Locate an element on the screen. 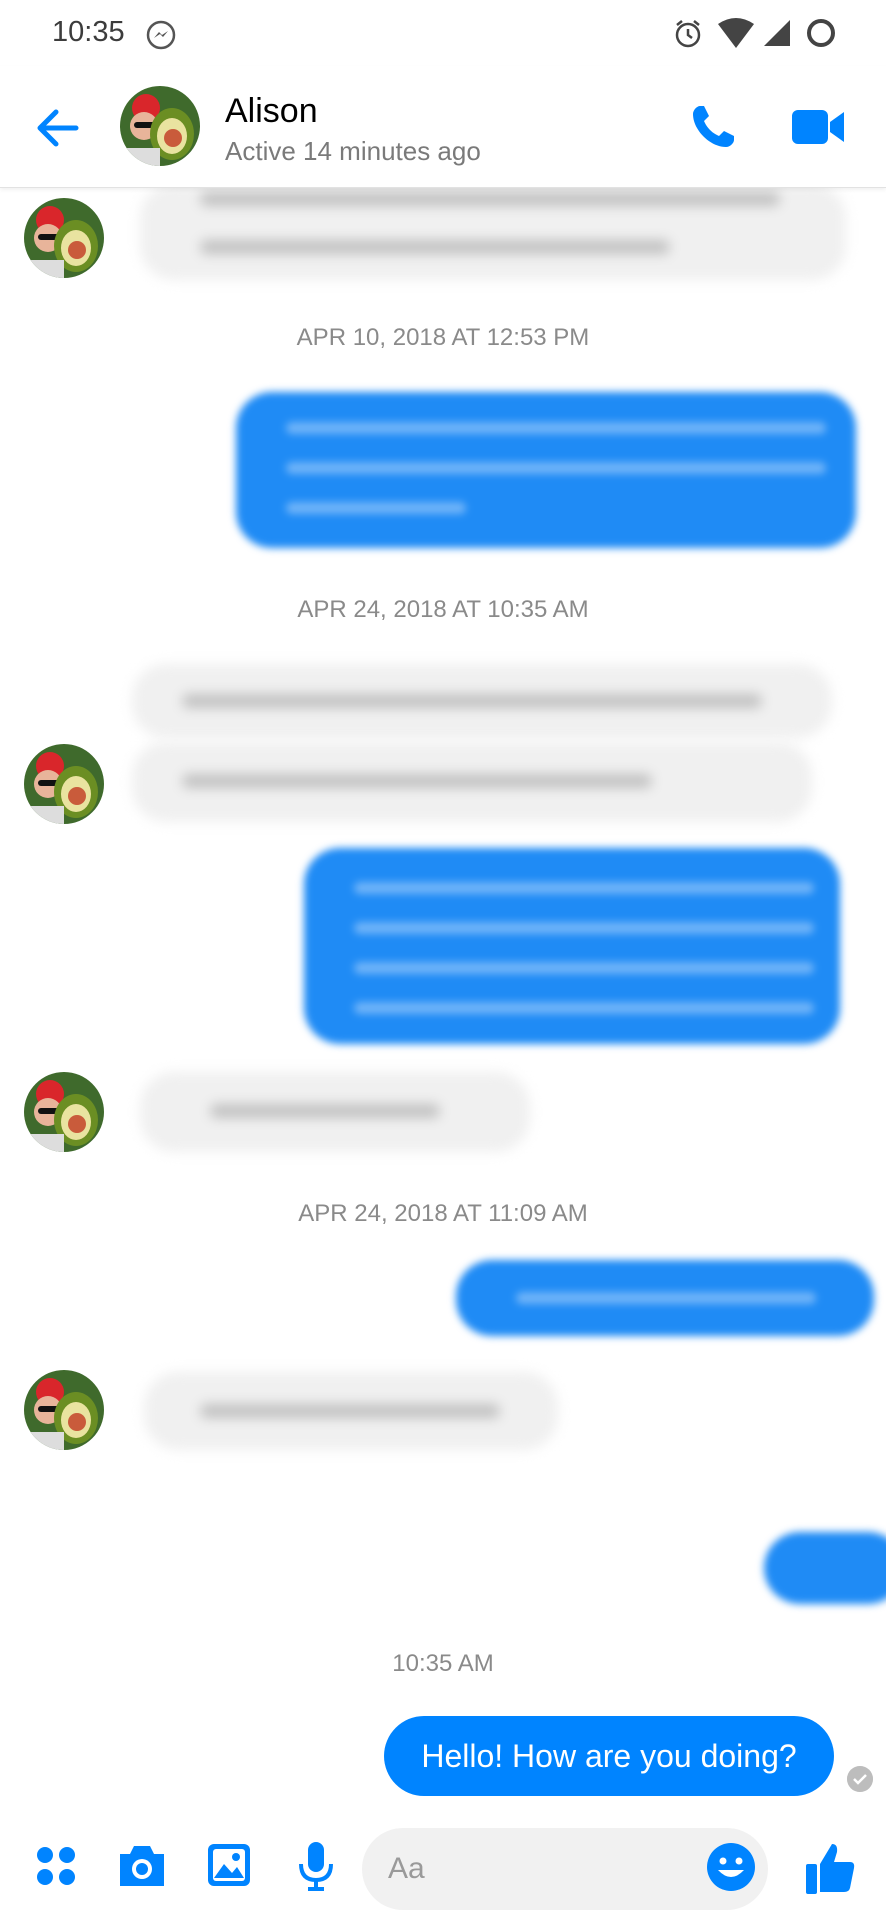 The height and width of the screenshot is (1920, 886). messenger-icon is located at coordinates (161, 35).